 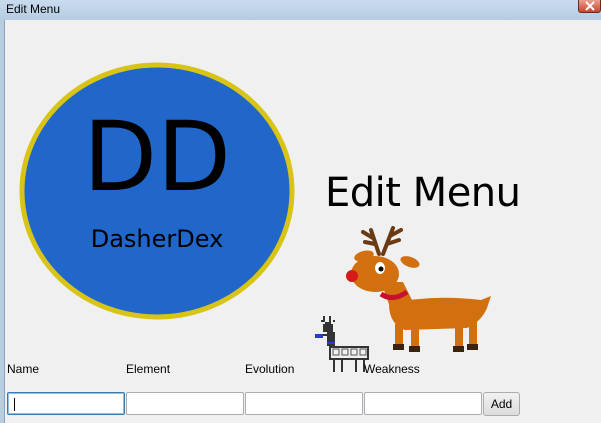 I want to click on close-icon, so click(x=590, y=6).